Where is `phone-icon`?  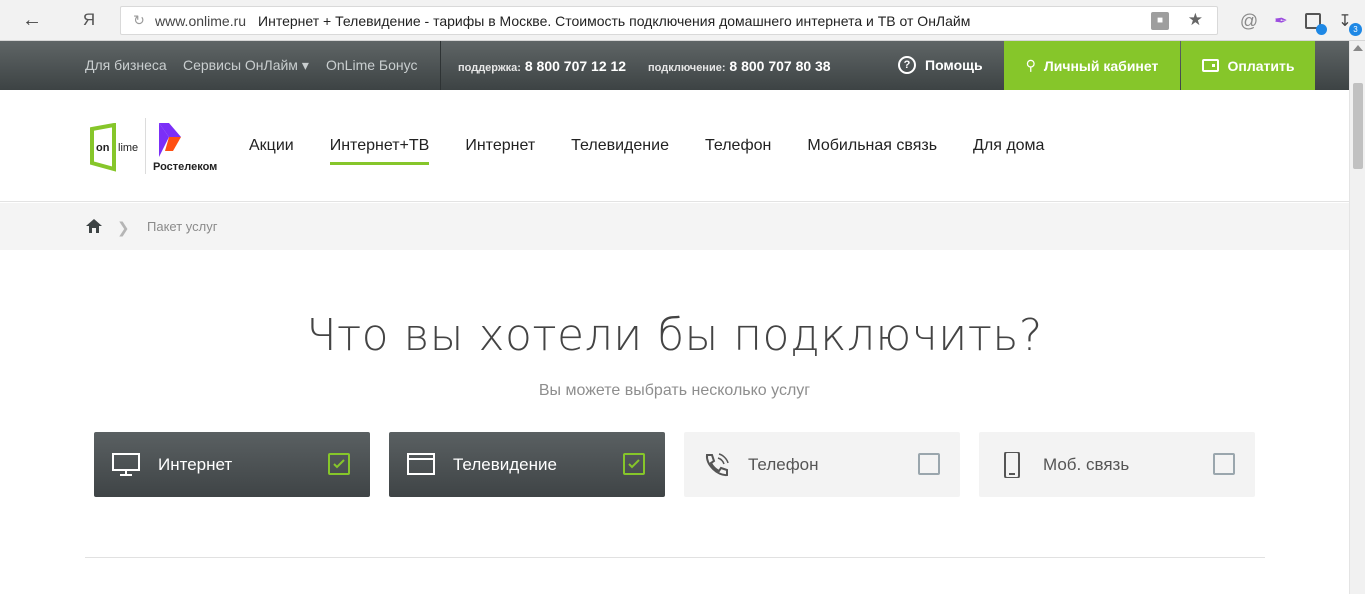
phone-icon is located at coordinates (717, 465).